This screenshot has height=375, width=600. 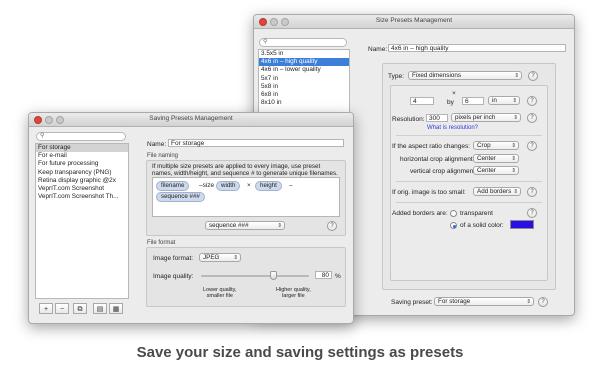 I want to click on list-item: 4x6 in – high quality, so click(x=304, y=62).